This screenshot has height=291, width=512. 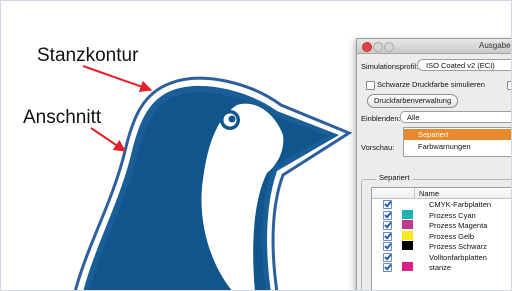 What do you see at coordinates (509, 85) in the screenshot?
I see `second-checkbox` at bounding box center [509, 85].